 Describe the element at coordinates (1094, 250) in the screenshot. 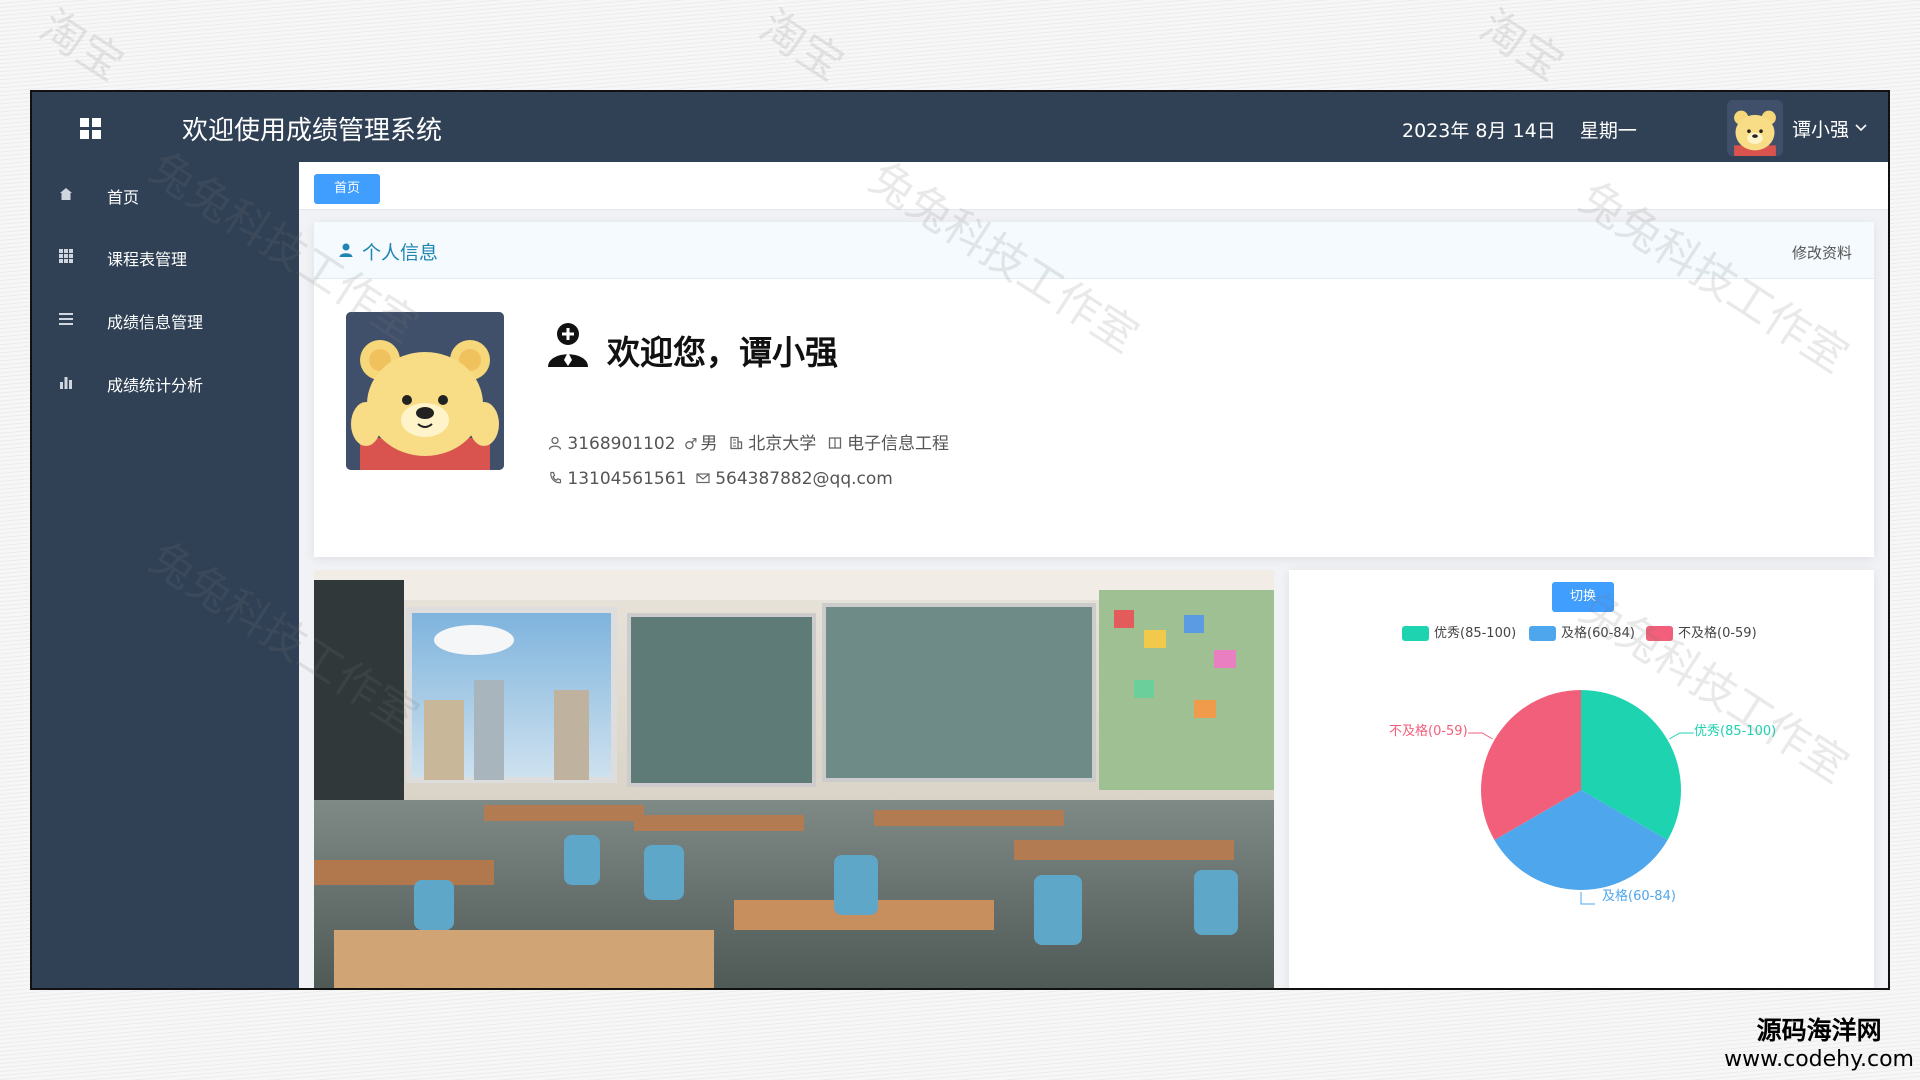

I see `profile-card-header: 个人信息 修改资料` at that location.